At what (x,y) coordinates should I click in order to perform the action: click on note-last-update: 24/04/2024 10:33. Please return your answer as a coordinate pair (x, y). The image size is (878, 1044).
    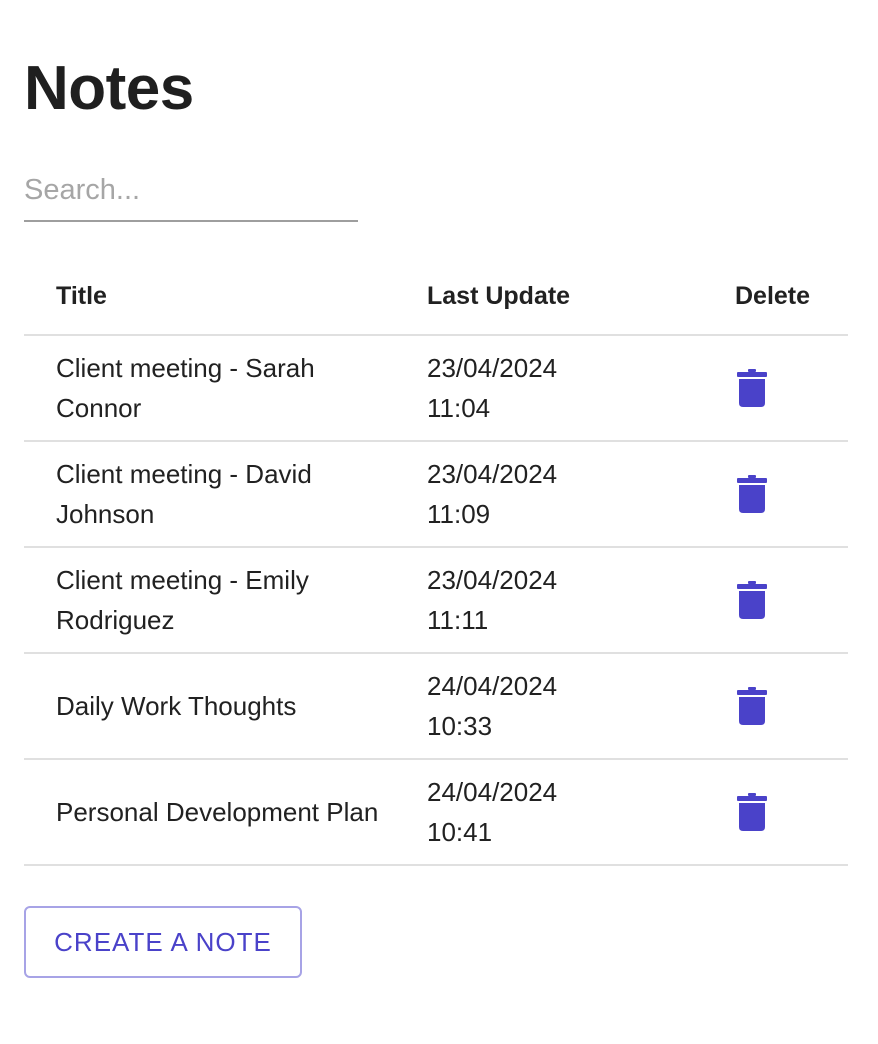
    Looking at the image, I should click on (527, 706).